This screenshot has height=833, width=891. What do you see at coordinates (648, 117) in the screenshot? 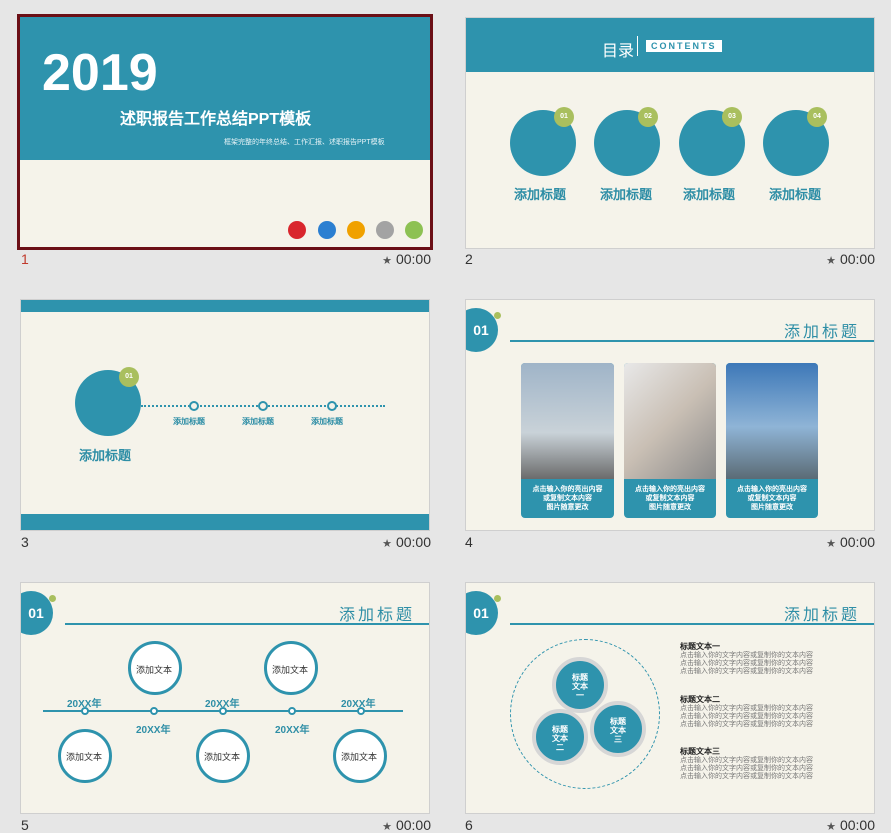
I see `item-badge: 02` at bounding box center [648, 117].